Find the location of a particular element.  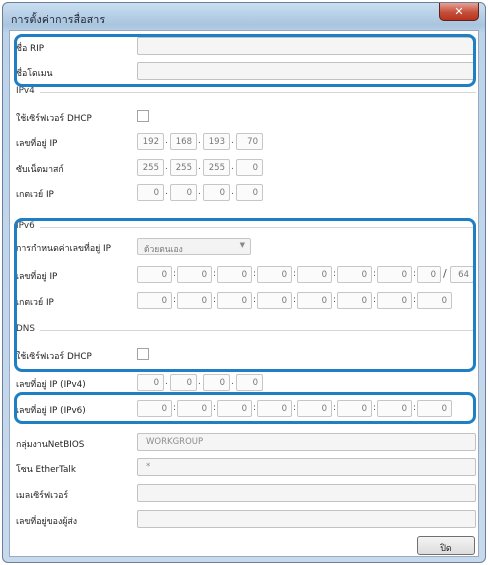

ipv4-section-label: IPv4 is located at coordinates (25, 91).